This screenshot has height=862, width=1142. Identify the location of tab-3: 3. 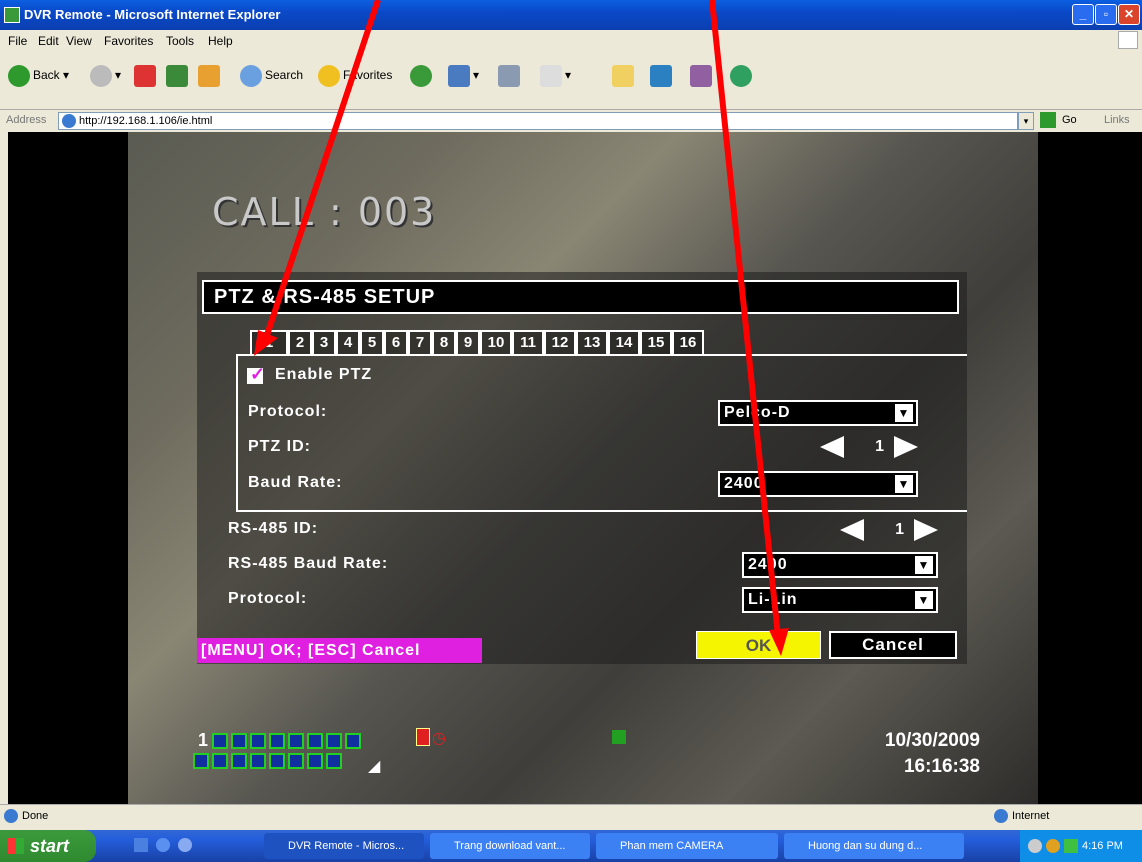
(324, 342).